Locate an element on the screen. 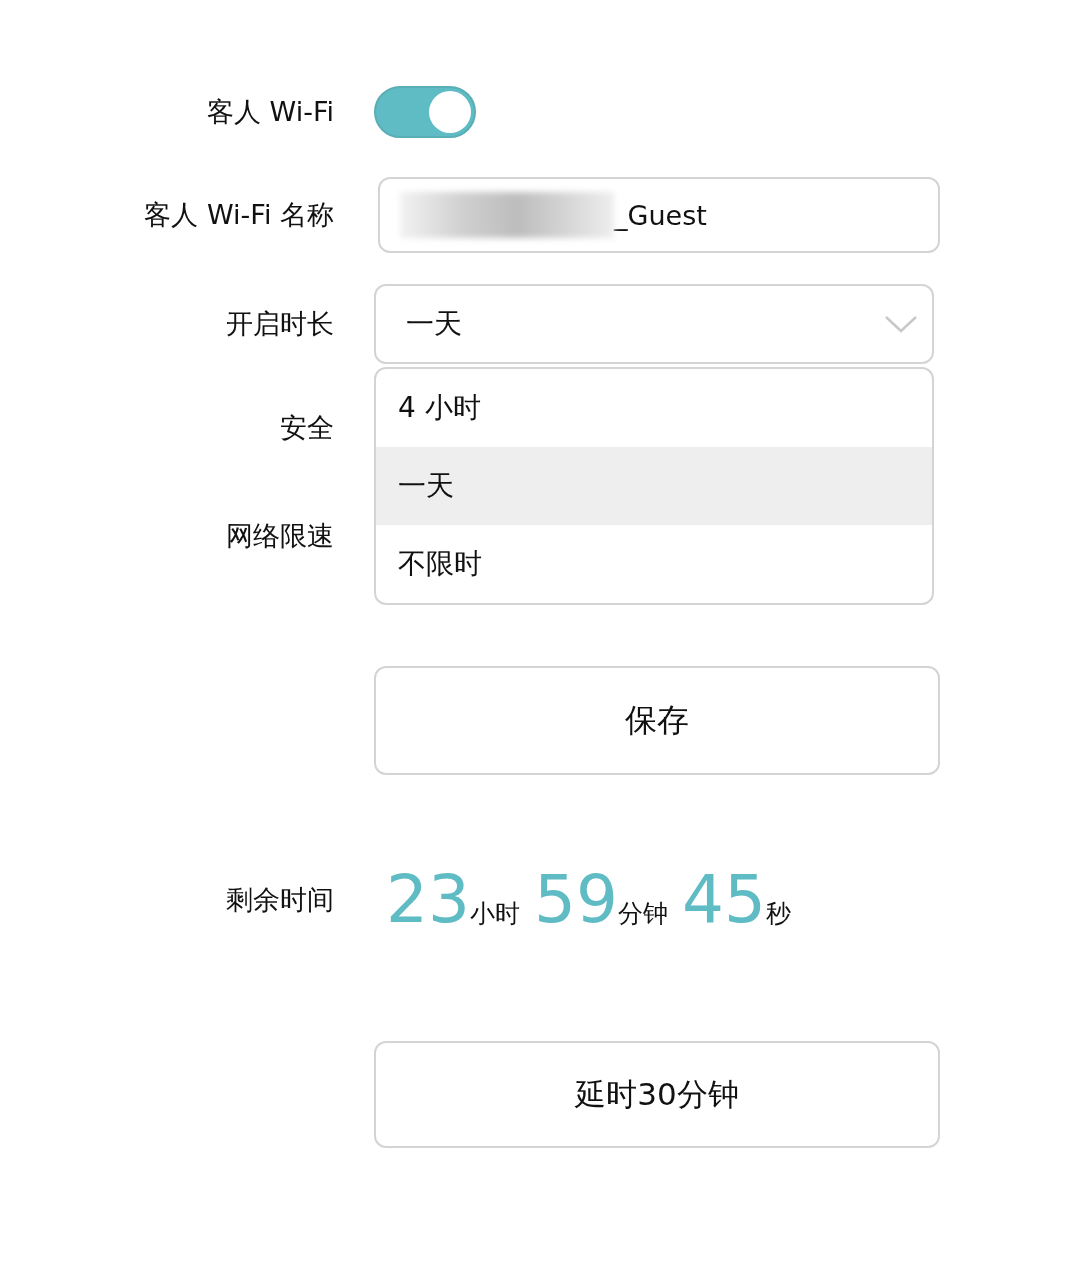 This screenshot has height=1263, width=1080. countdown-number: 45 is located at coordinates (723, 900).